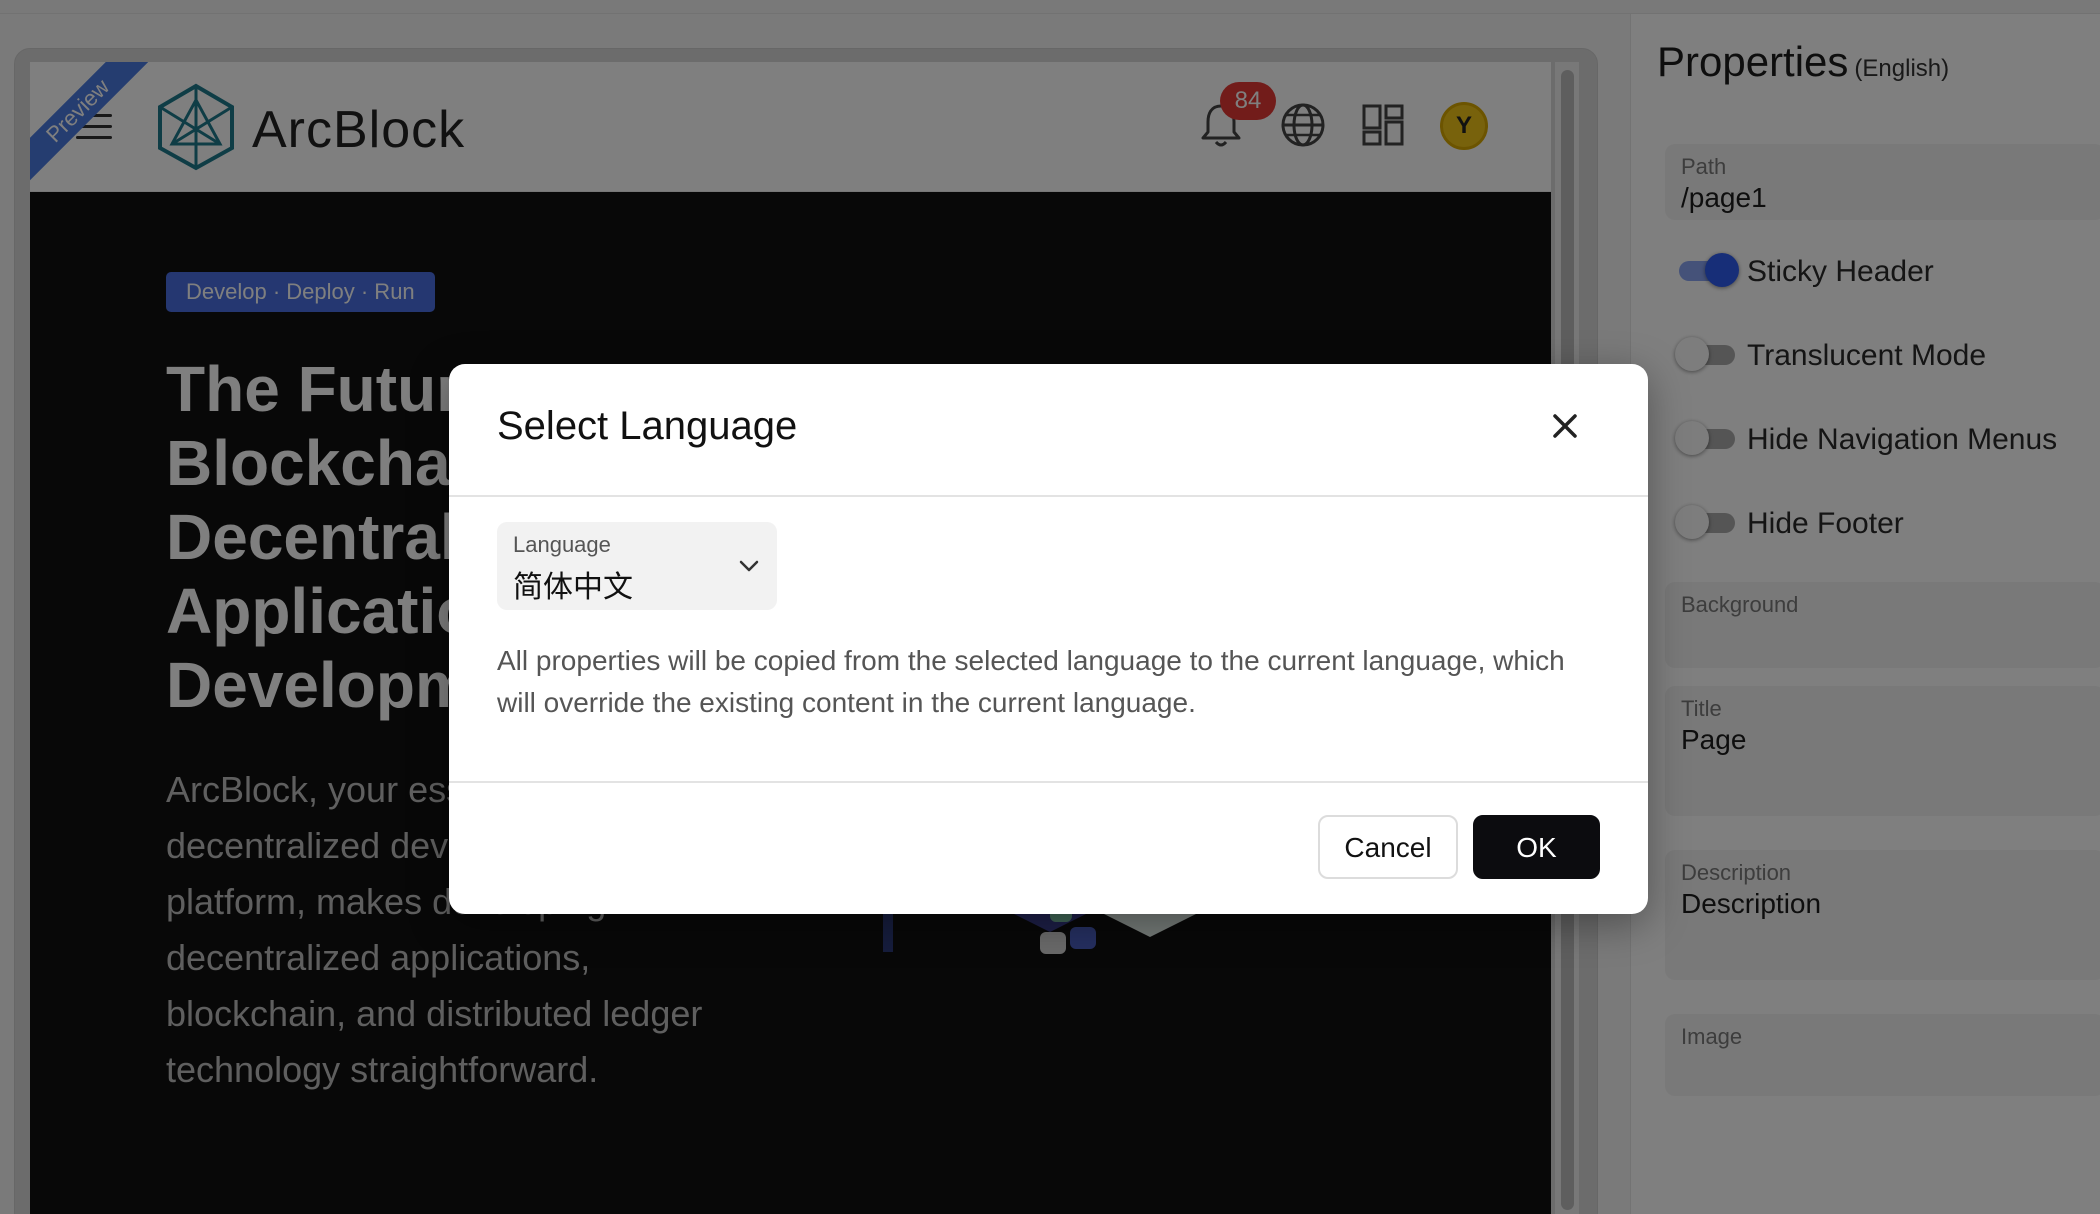 The image size is (2100, 1214). I want to click on close-icon, so click(1565, 426).